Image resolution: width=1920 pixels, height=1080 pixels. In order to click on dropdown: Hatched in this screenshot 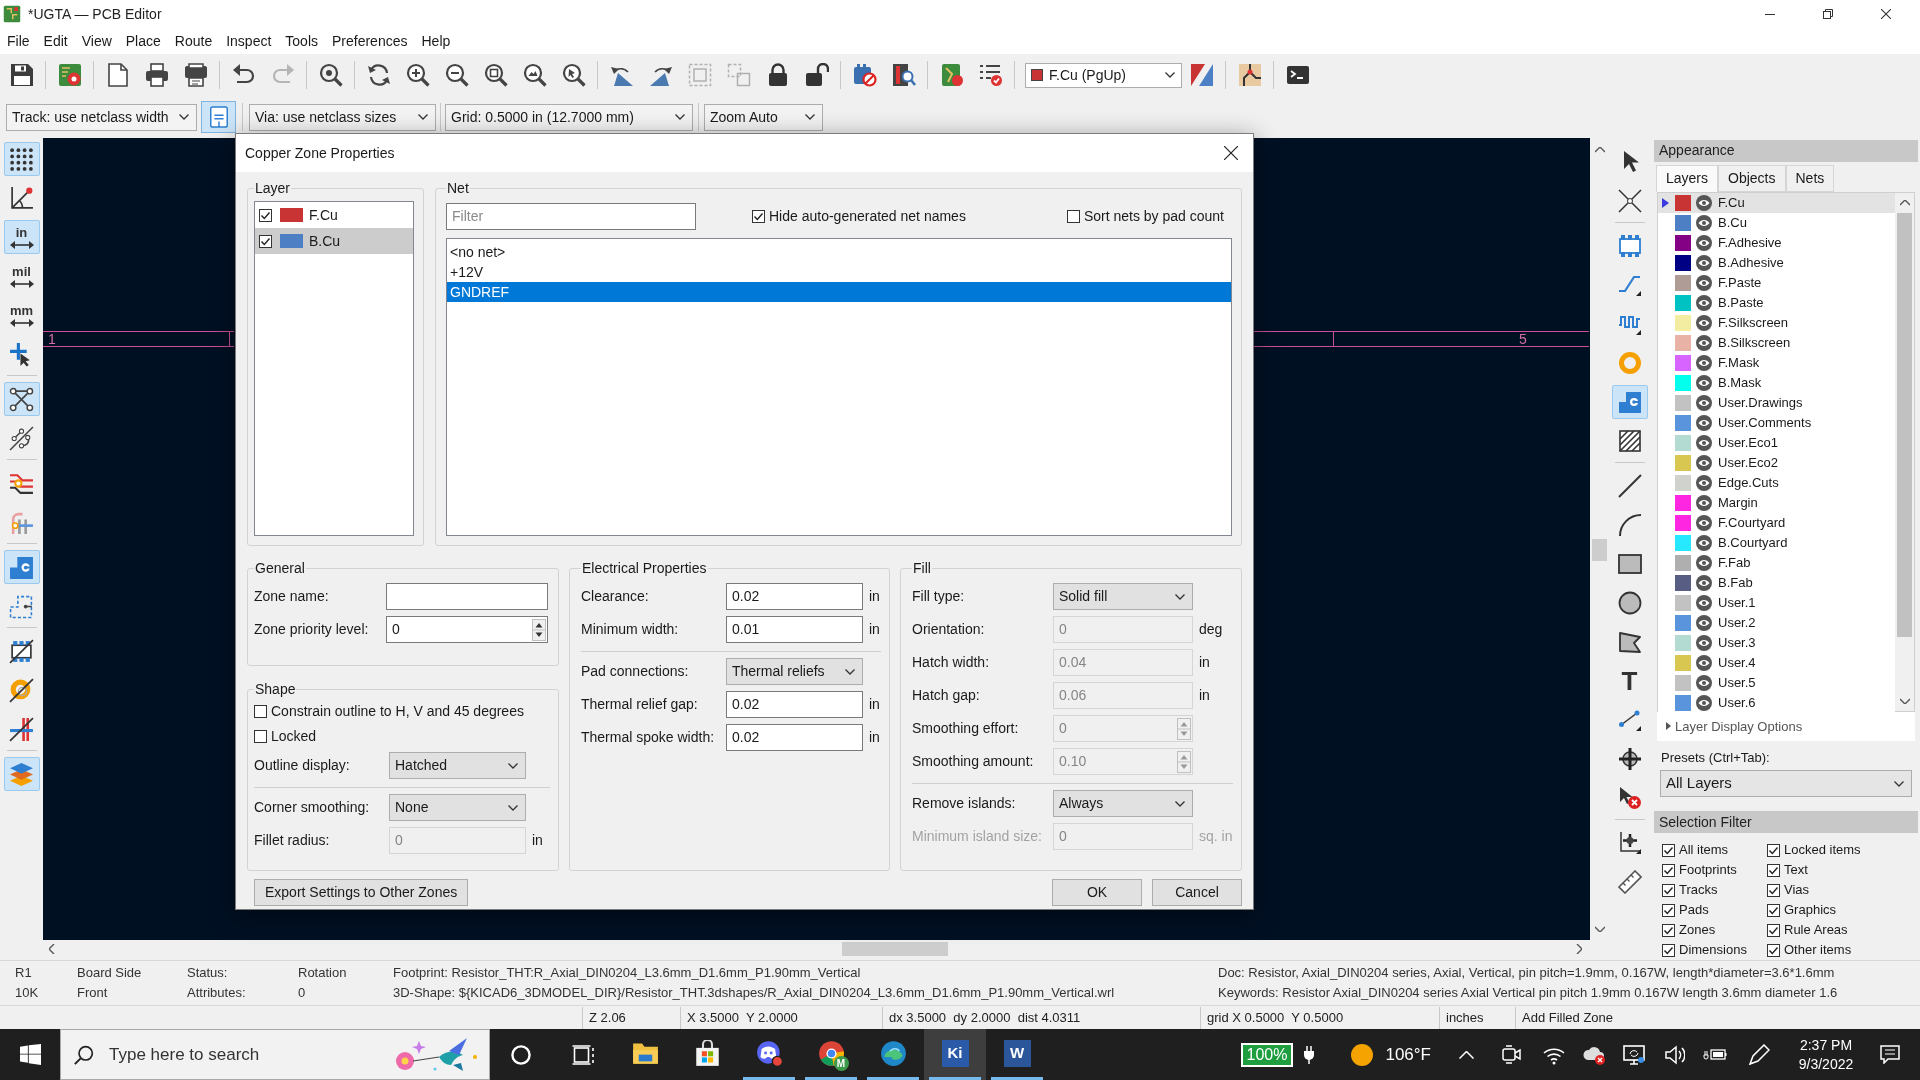, I will do `click(457, 765)`.